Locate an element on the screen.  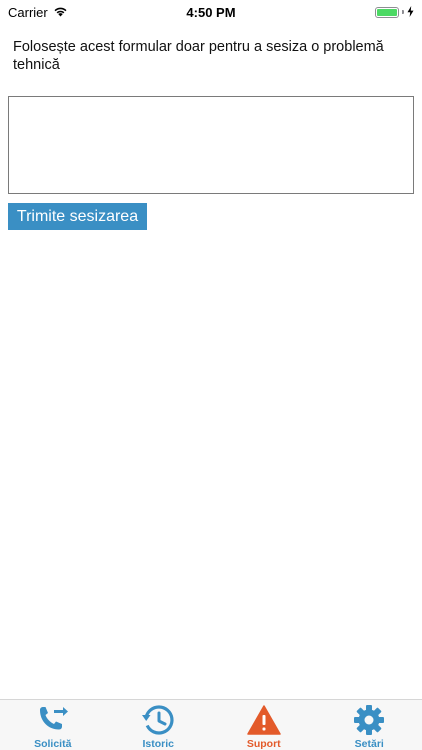
status-right is located at coordinates (394, 12).